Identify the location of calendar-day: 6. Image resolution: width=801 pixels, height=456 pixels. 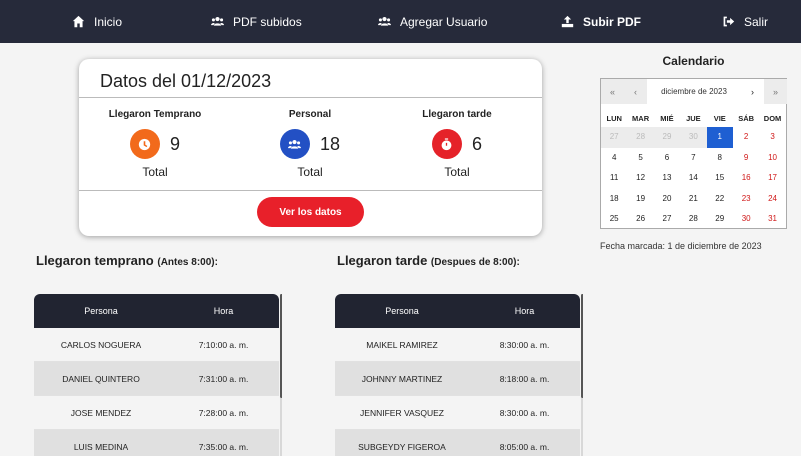
(667, 158).